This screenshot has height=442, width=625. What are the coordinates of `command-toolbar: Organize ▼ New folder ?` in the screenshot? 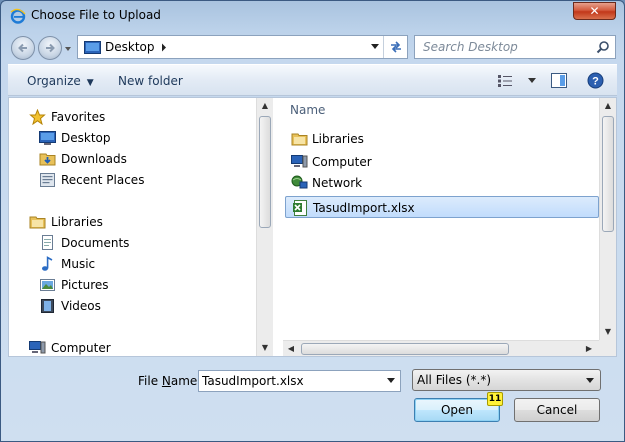 It's located at (312, 80).